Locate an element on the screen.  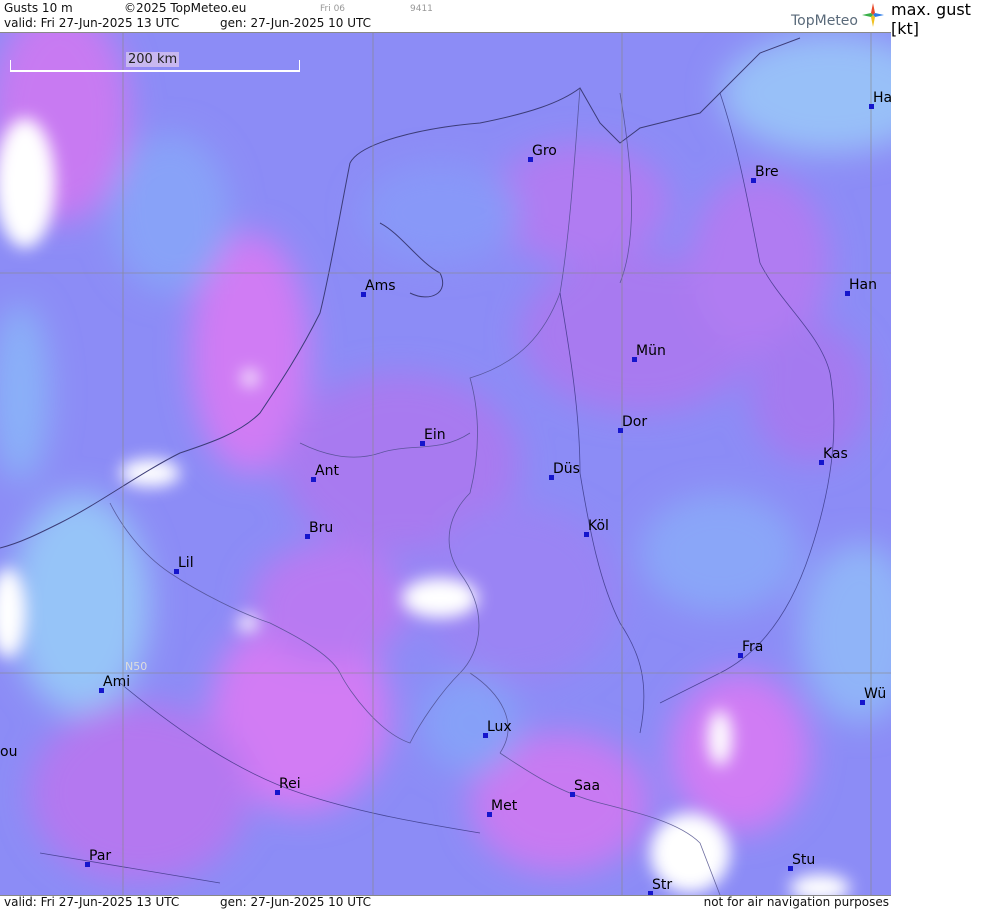
logo-text: TopMeteo is located at coordinates (824, 21).